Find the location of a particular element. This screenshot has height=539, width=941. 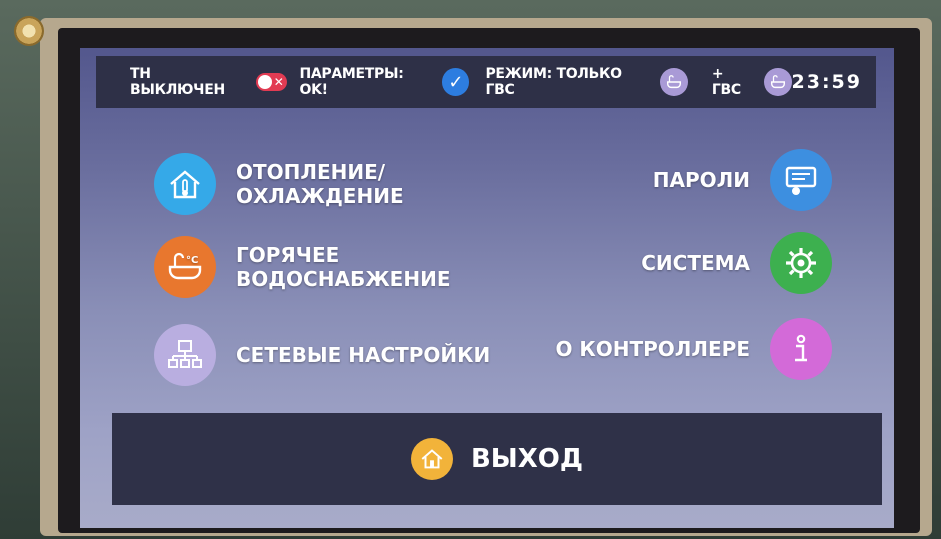

about-controller-button: О КОНТРОЛЛЕРЕ is located at coordinates (693, 349).